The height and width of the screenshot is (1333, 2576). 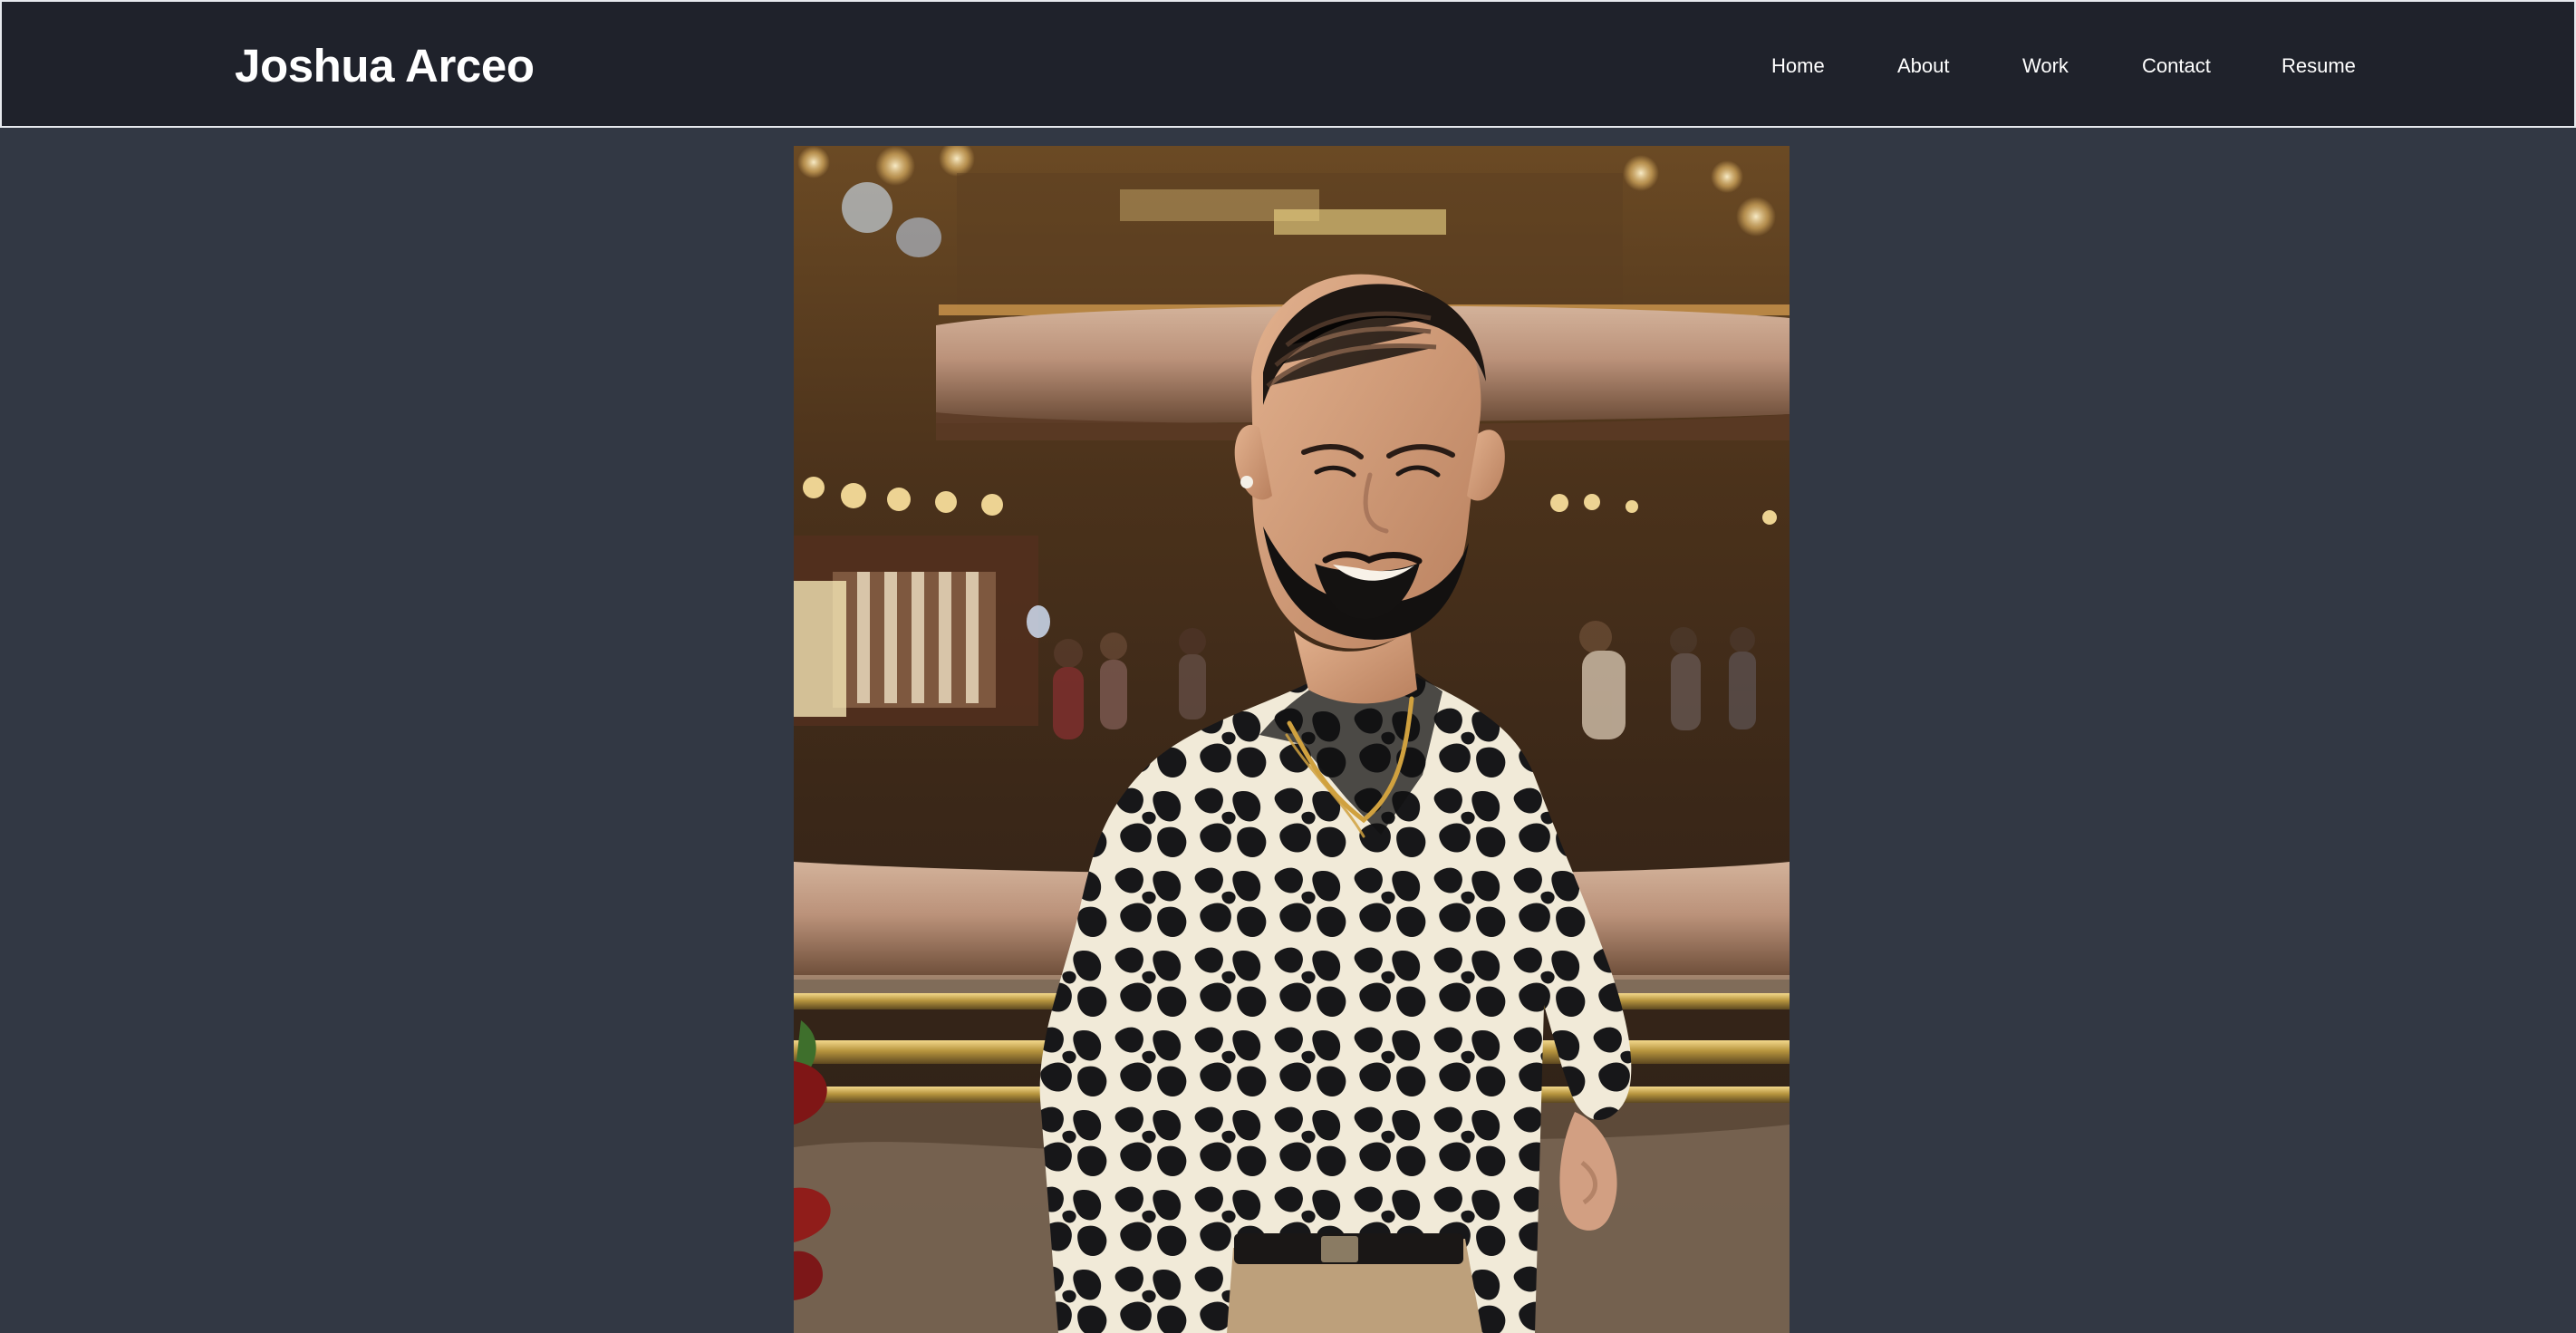 I want to click on nav-work-link: Work, so click(x=2045, y=67).